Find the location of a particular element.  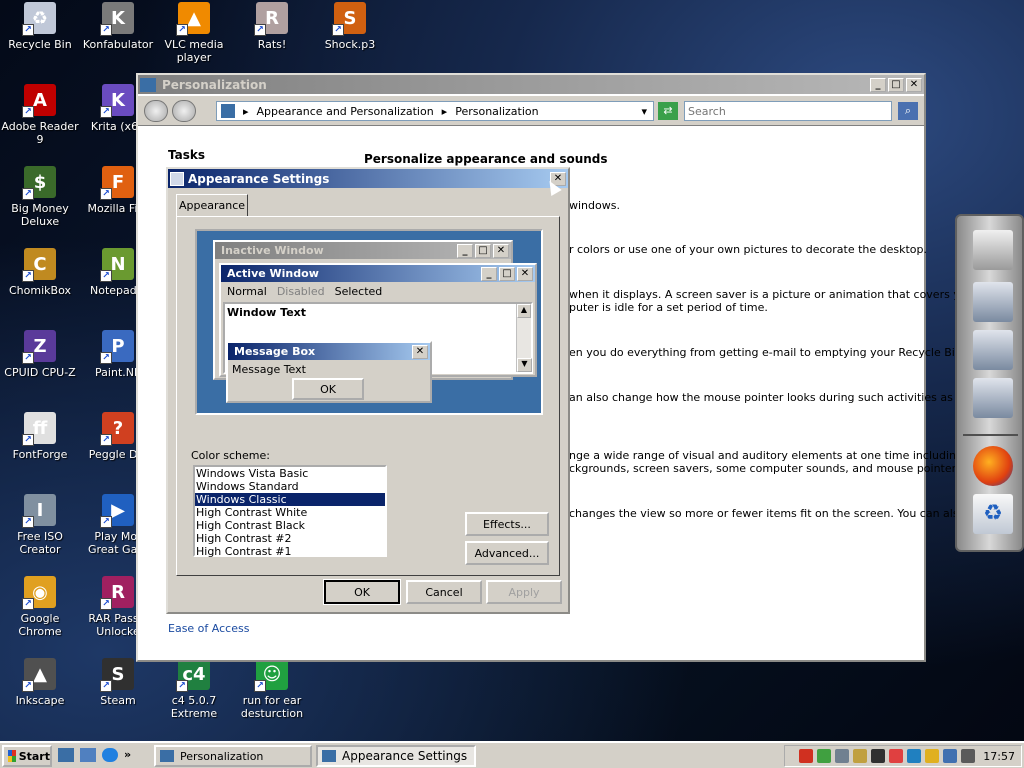

app-icon: ▲ ↗ is located at coordinates (193, 19).